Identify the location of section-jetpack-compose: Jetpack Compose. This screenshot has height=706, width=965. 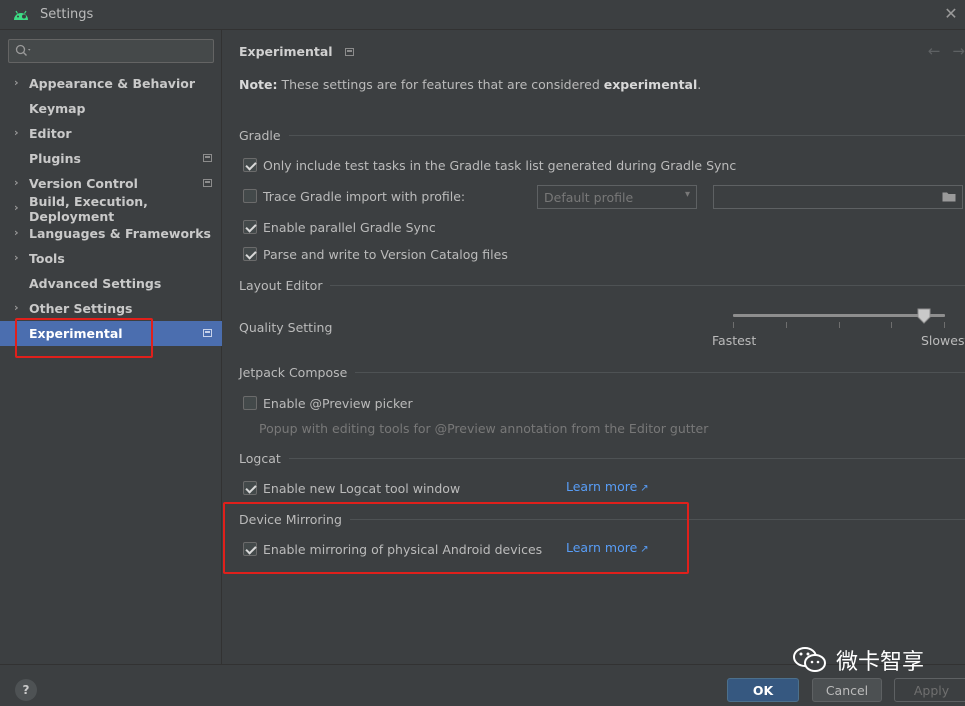
(602, 372).